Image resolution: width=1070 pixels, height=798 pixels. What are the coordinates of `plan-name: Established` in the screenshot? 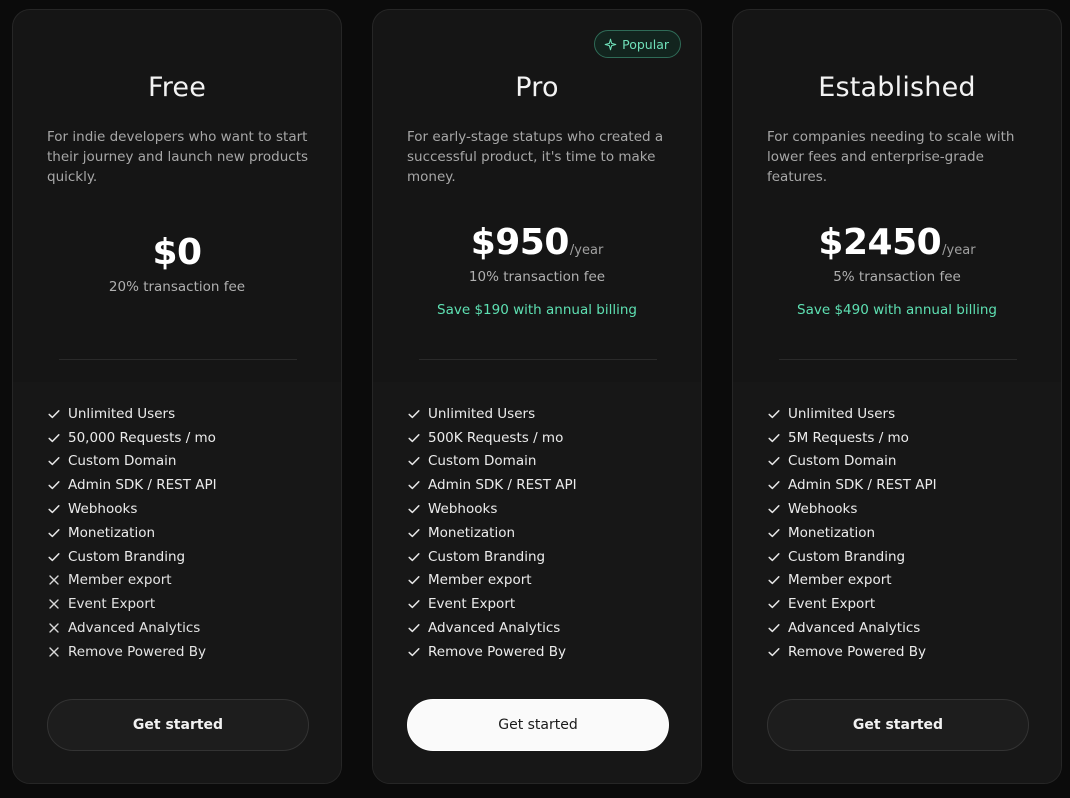 It's located at (897, 87).